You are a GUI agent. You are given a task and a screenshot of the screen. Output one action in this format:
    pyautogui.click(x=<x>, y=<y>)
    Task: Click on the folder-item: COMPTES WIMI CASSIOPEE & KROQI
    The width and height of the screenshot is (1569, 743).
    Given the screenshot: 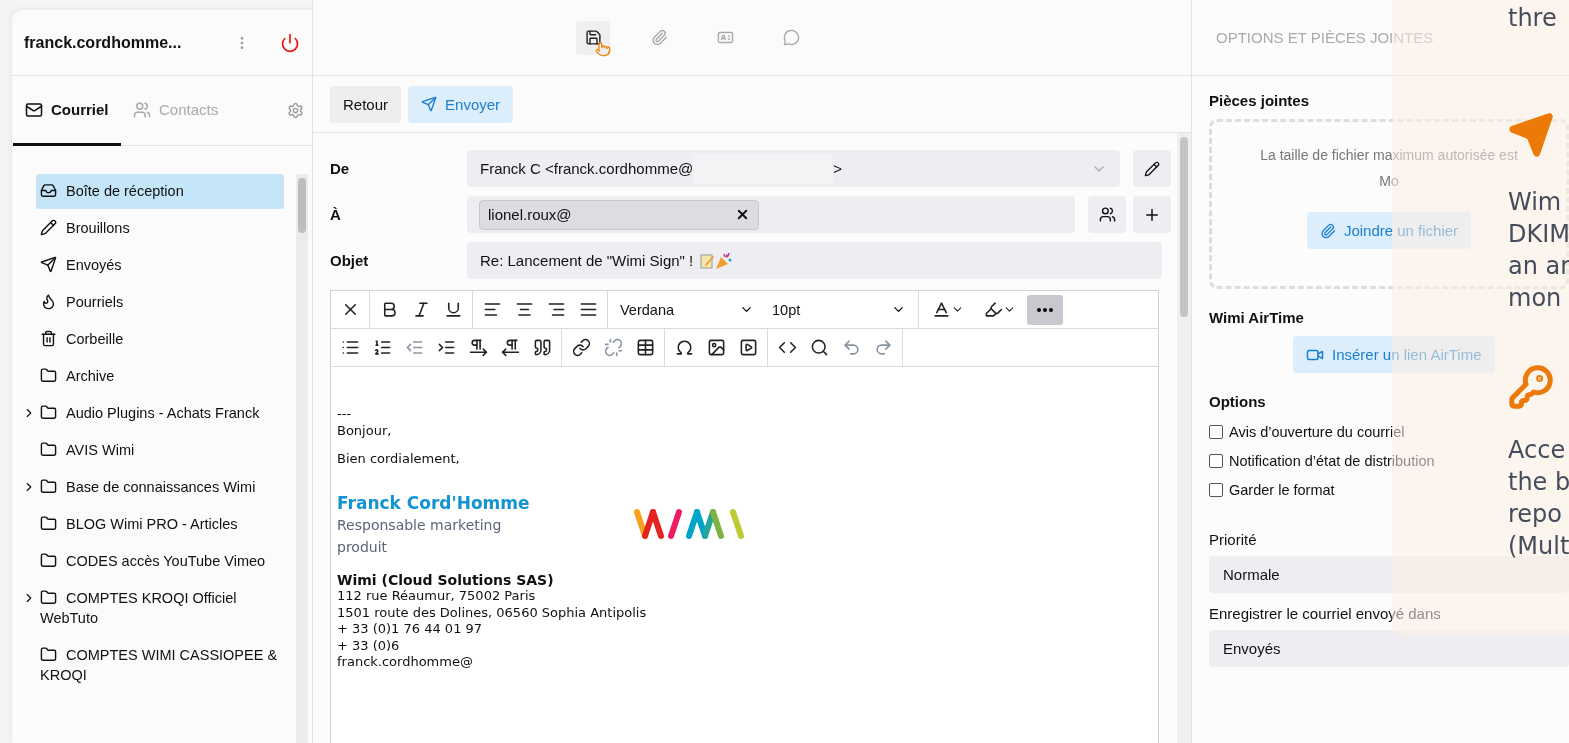 What is the action you would take?
    pyautogui.click(x=160, y=665)
    